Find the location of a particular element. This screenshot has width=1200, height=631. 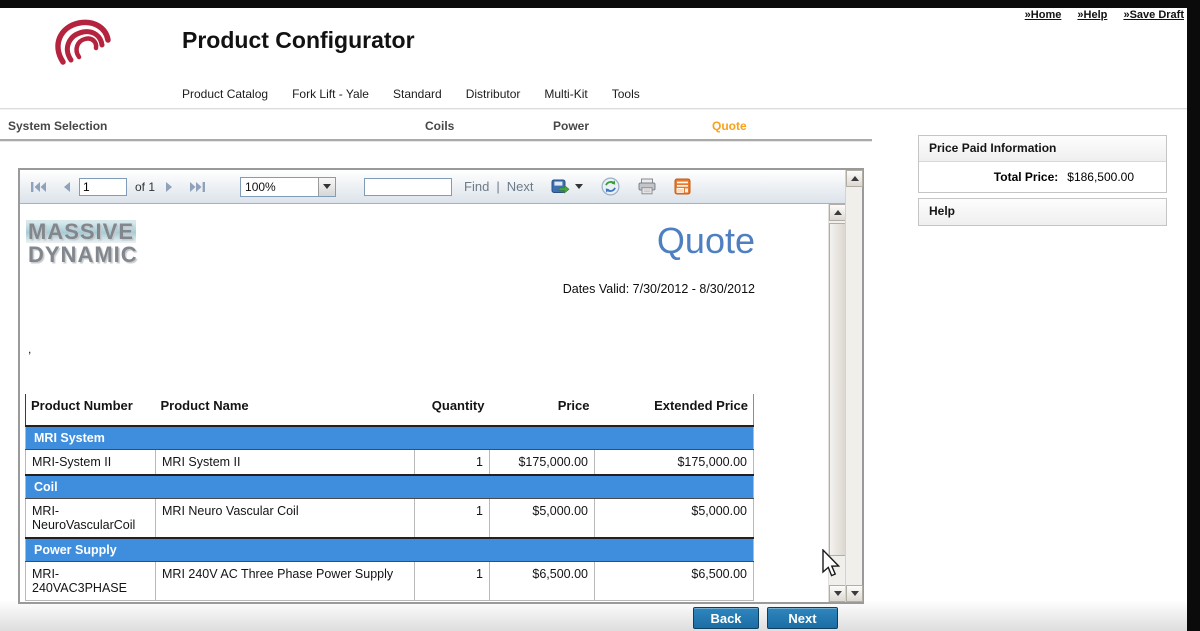

cell-product-name: MRI Neuro Vascular Coil is located at coordinates (285, 518).